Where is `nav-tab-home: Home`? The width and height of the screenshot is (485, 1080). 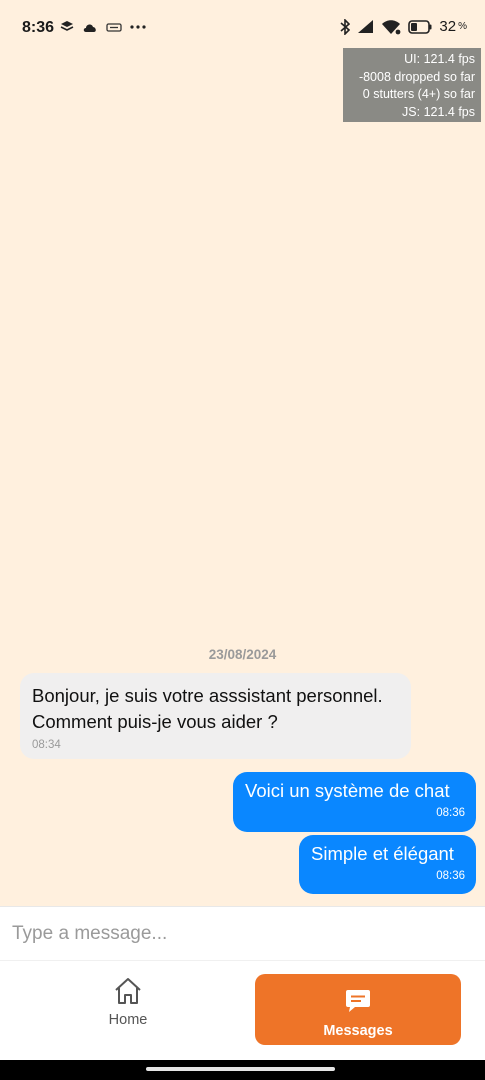 nav-tab-home: Home is located at coordinates (128, 1012).